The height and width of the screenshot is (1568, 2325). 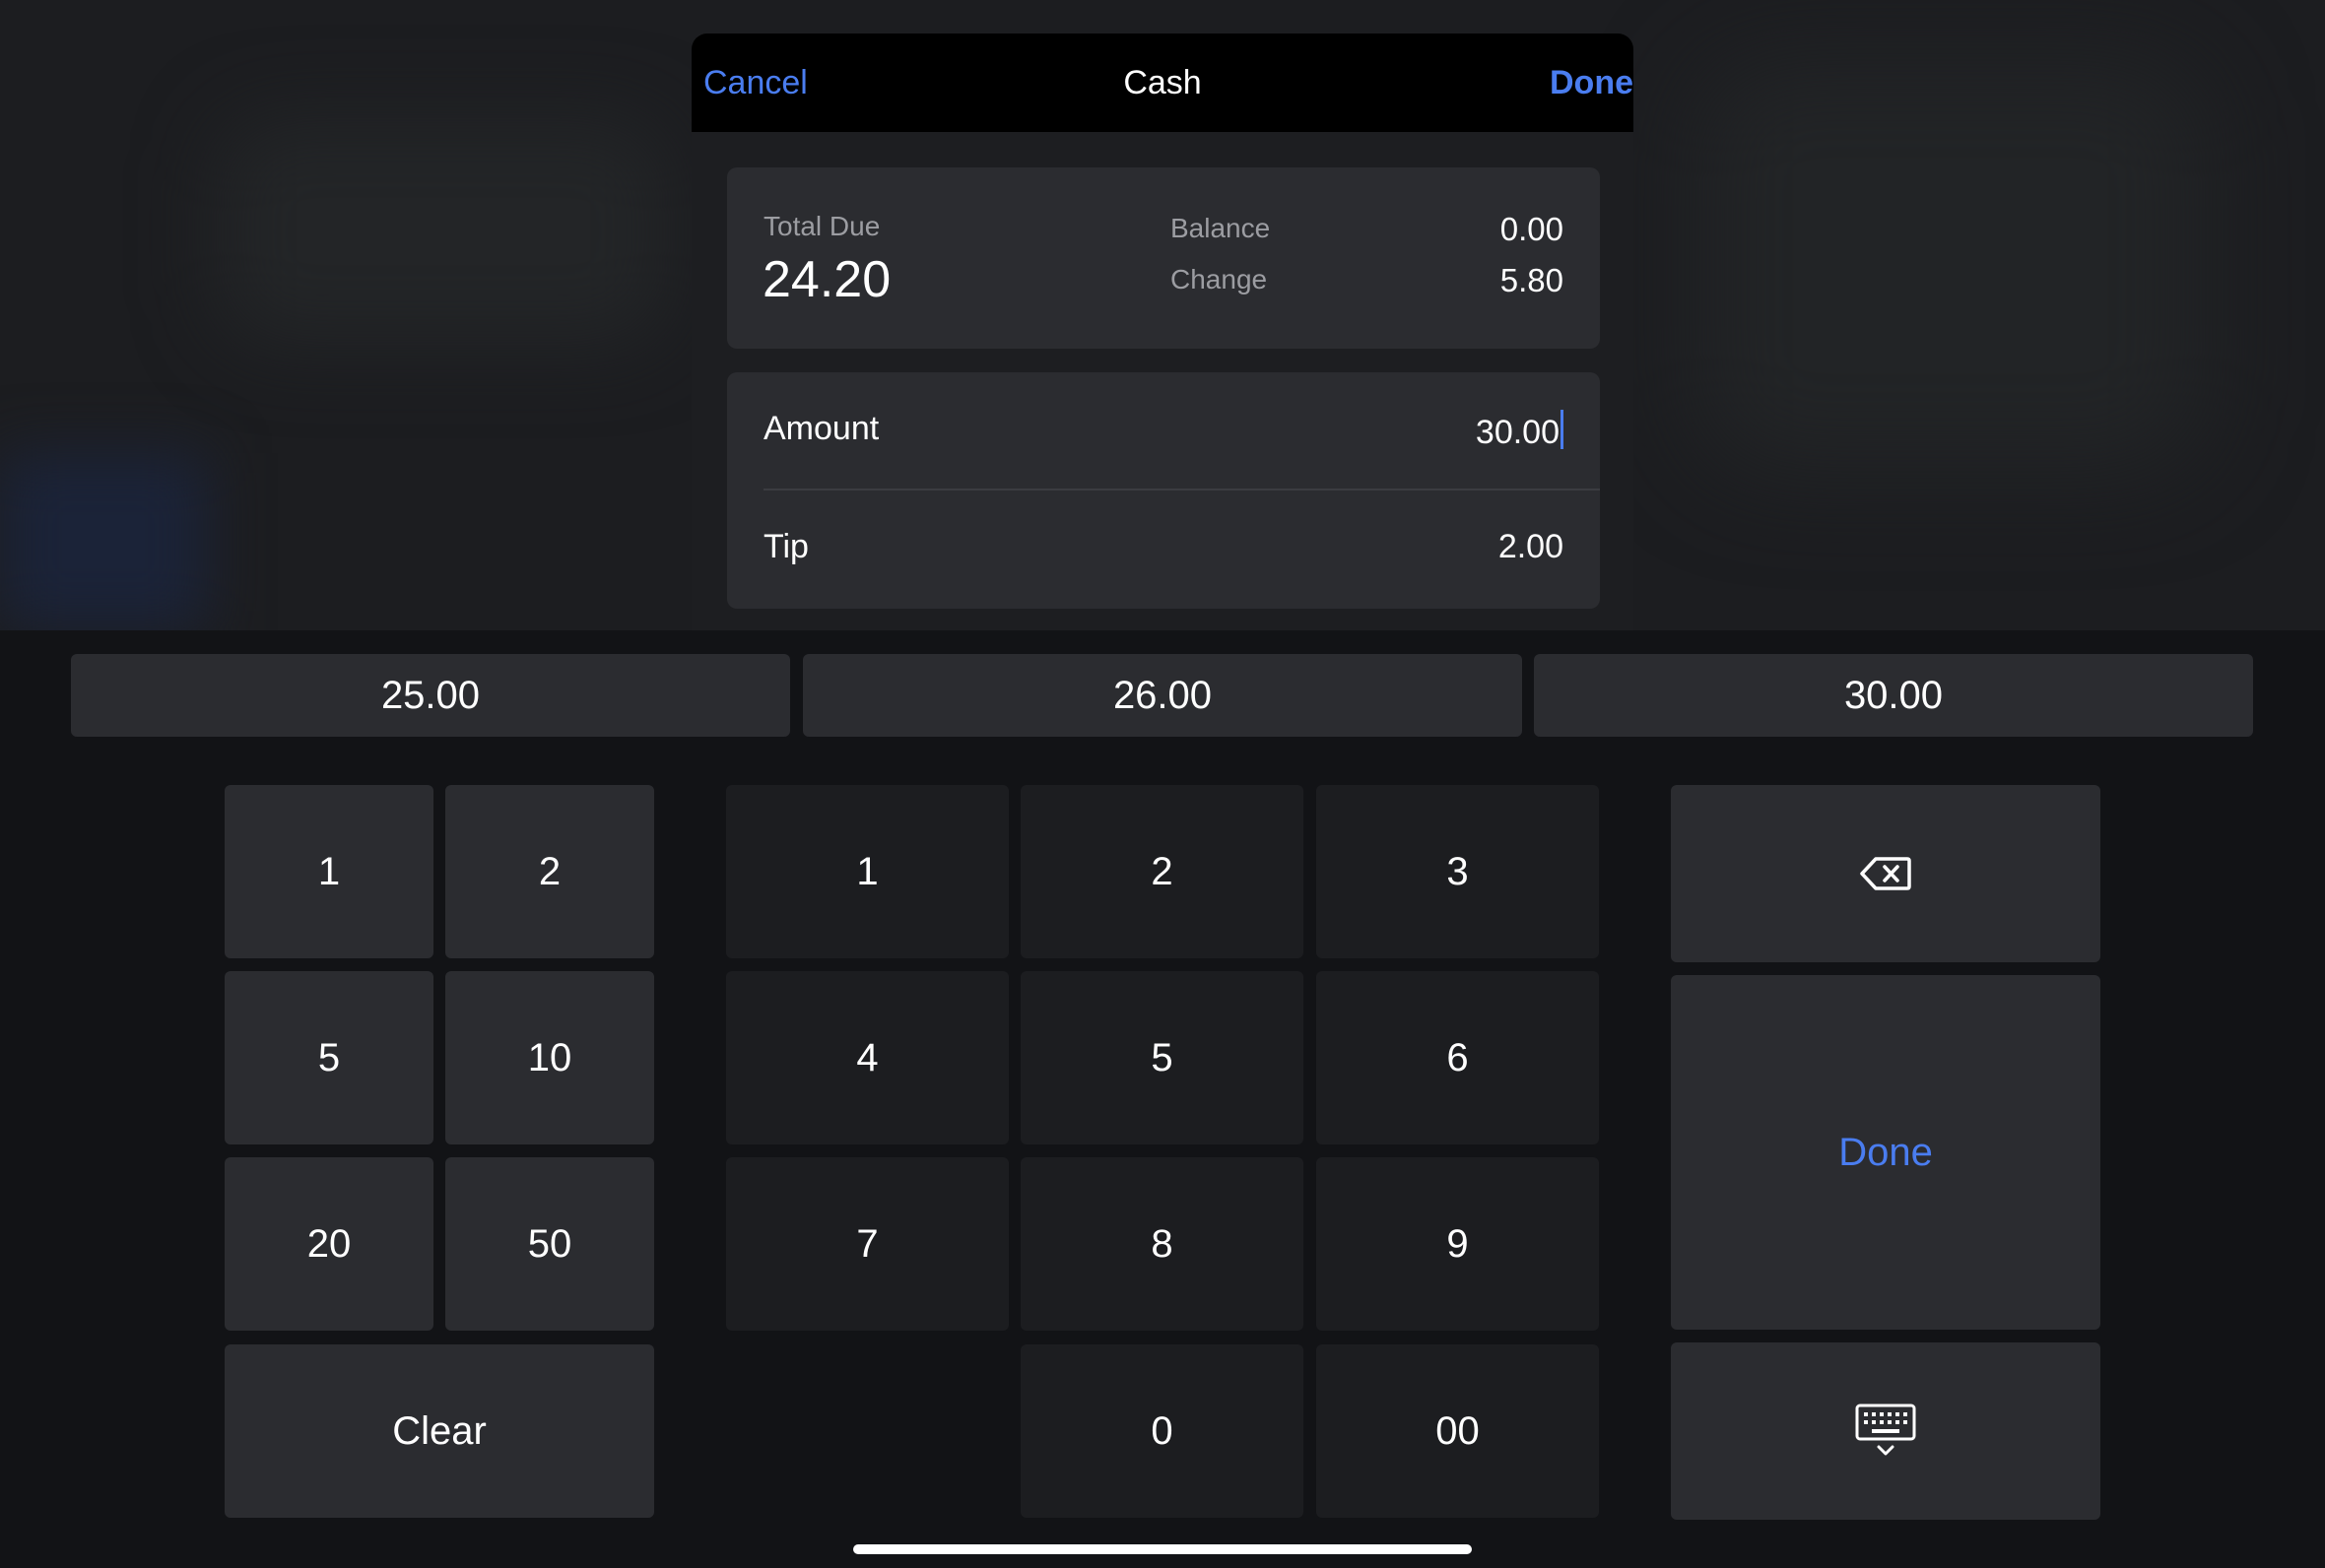 I want to click on tip-field: Tip 2.00, so click(x=1163, y=548).